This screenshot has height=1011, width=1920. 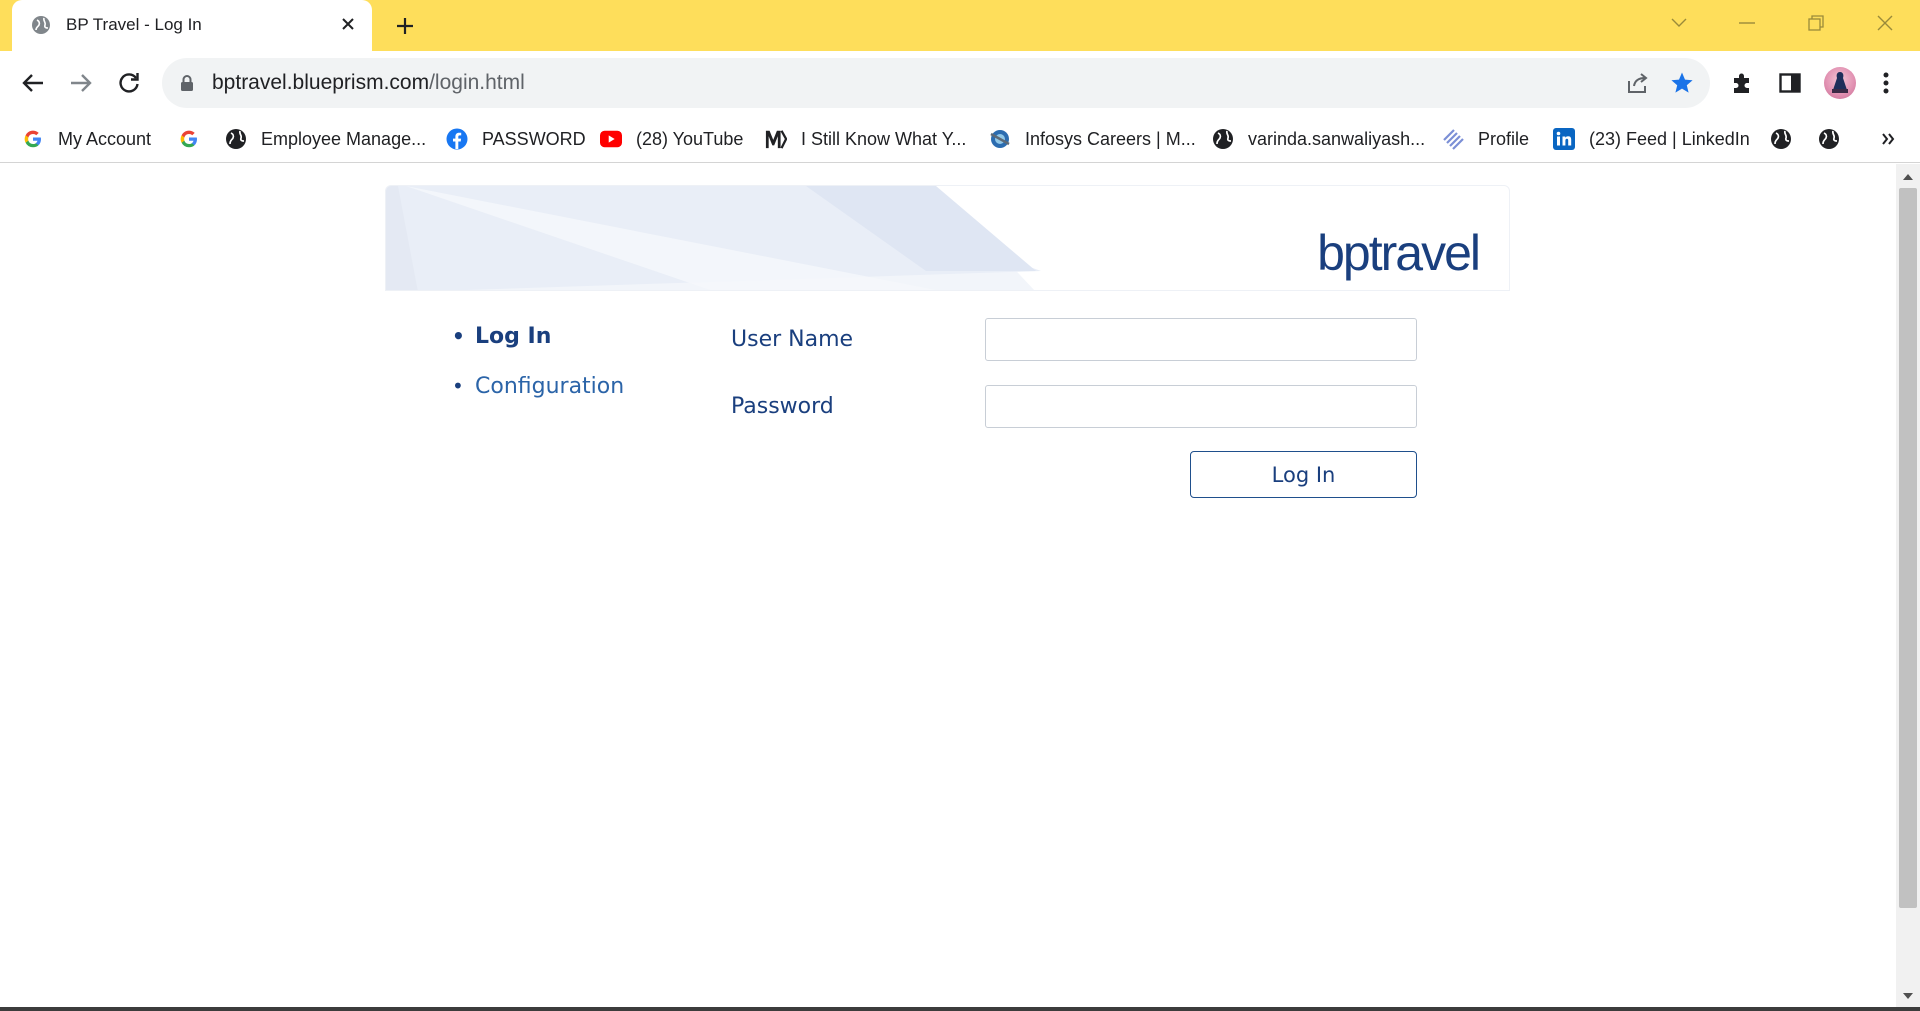 What do you see at coordinates (1840, 83) in the screenshot?
I see `profile-avatar` at bounding box center [1840, 83].